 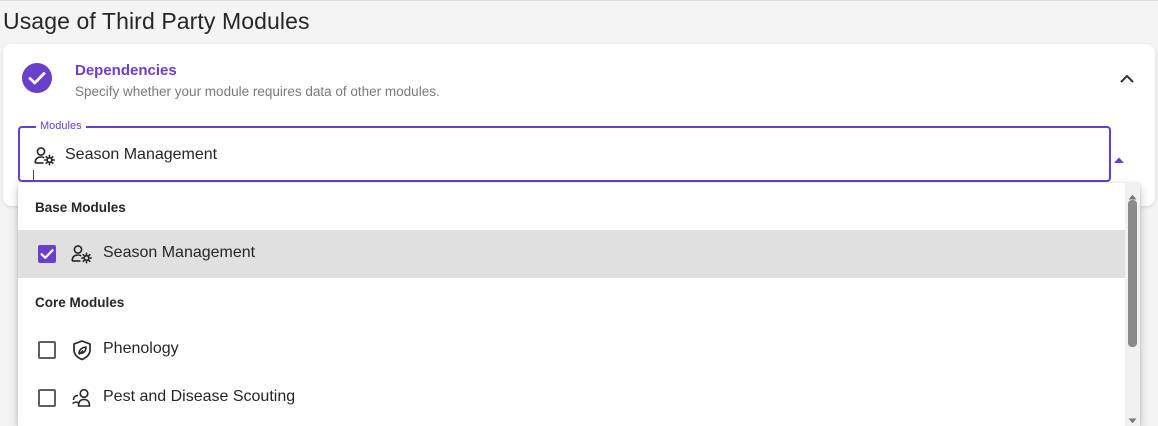 I want to click on scrollbar-thumb, so click(x=1132, y=273).